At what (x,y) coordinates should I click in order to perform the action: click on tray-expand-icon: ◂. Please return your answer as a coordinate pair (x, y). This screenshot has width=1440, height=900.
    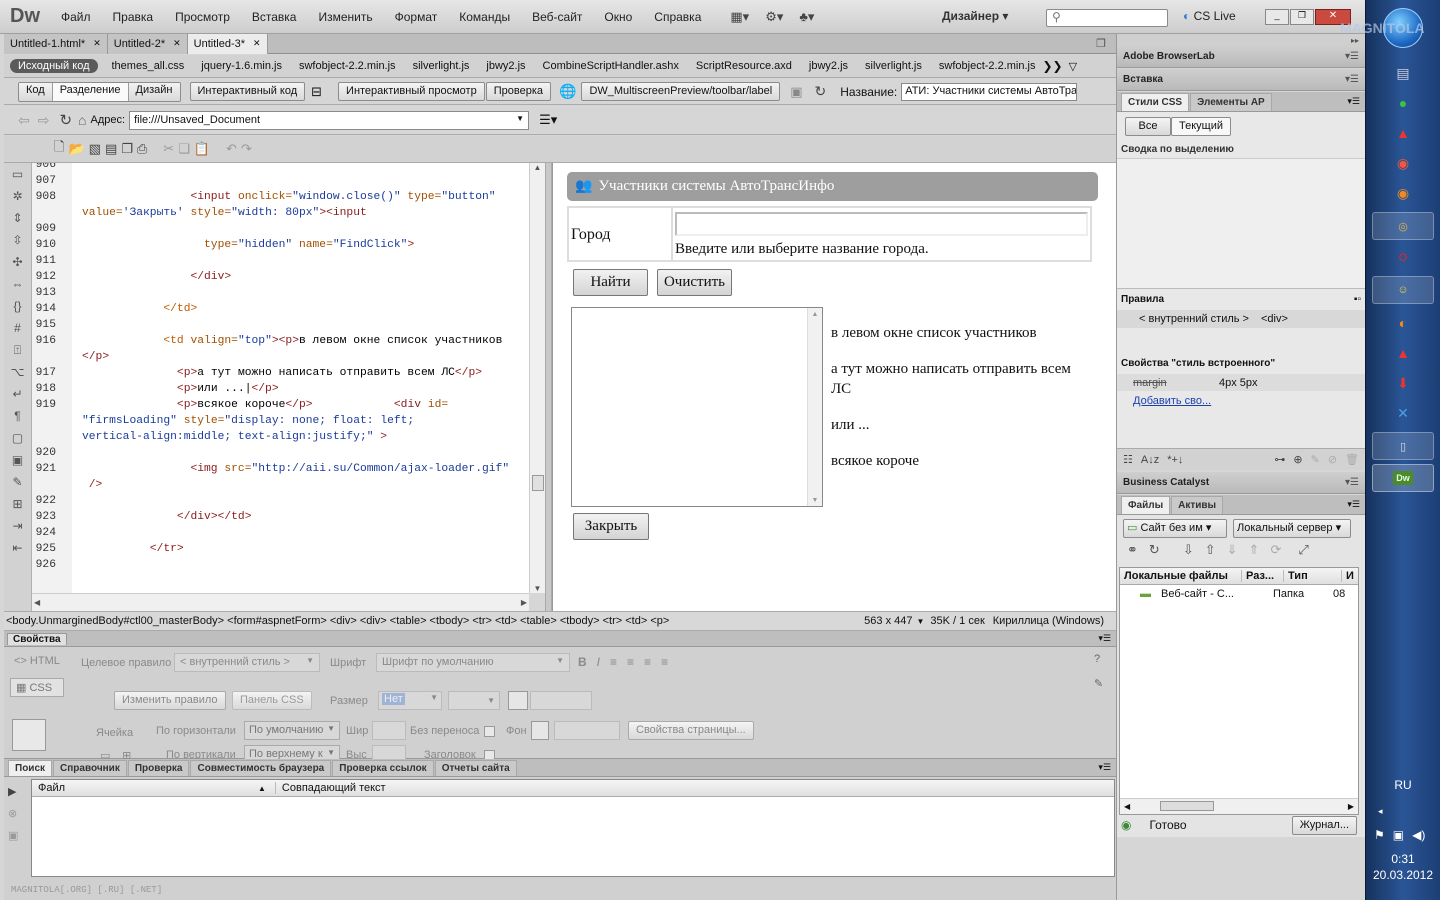
    Looking at the image, I should click on (1380, 811).